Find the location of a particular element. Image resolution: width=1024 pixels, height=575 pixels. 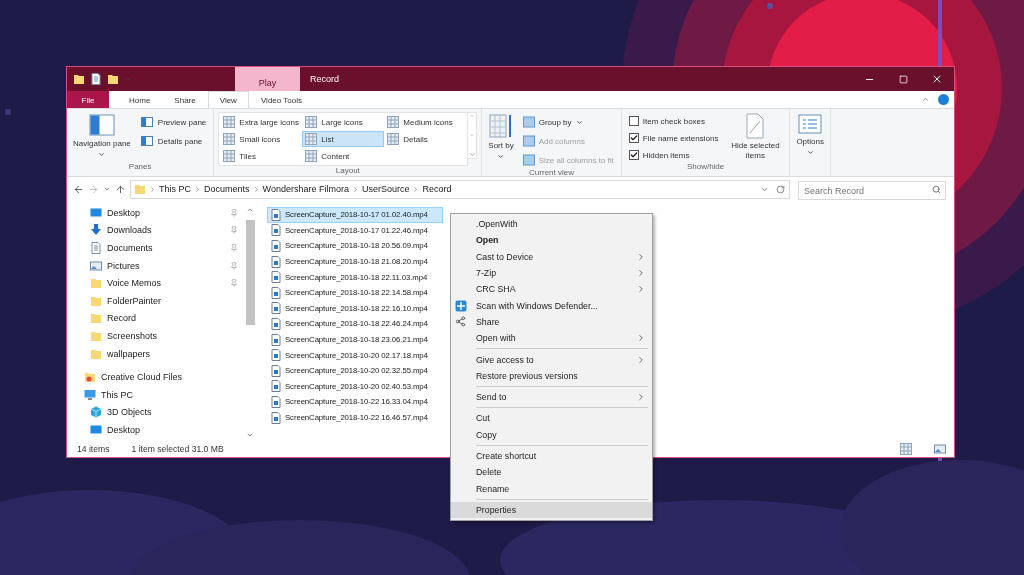

expand-gallery-icon is located at coordinates (472, 154).